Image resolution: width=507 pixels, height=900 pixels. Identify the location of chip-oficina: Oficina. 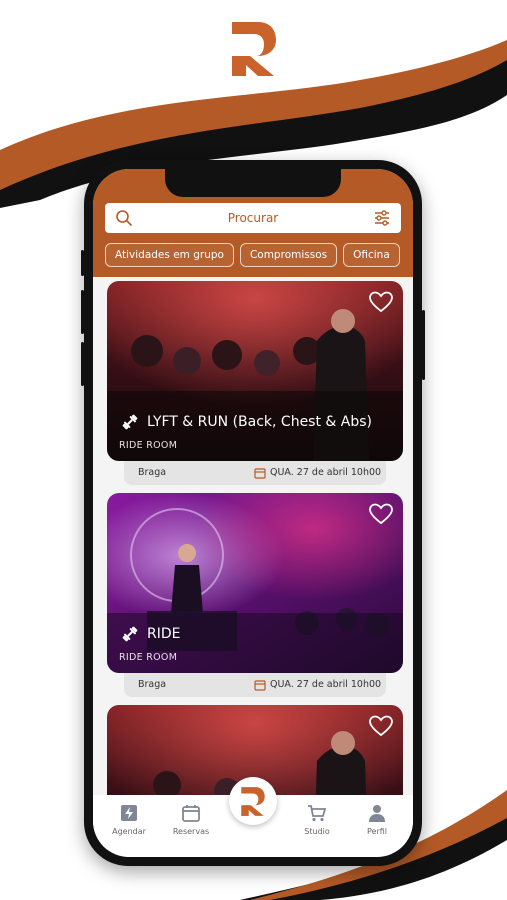
(371, 255).